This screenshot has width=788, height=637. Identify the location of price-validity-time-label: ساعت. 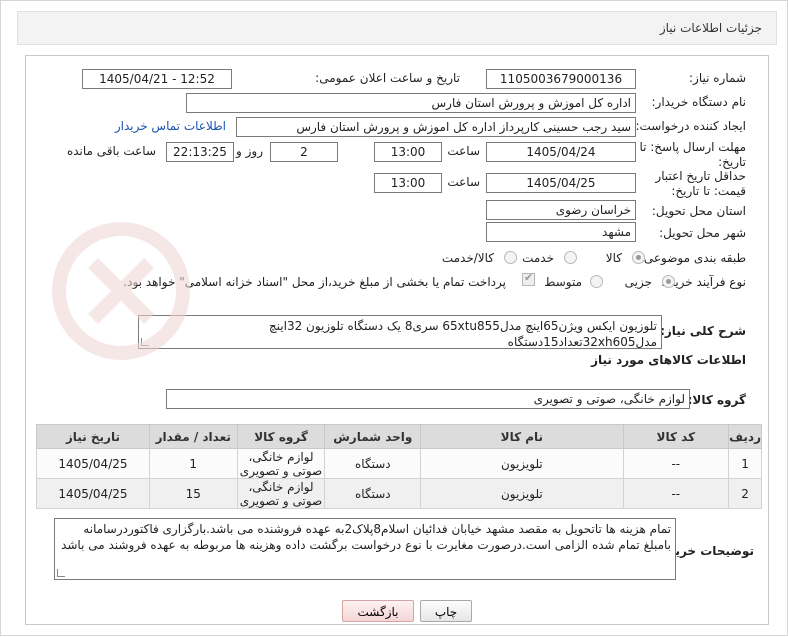
(463, 182).